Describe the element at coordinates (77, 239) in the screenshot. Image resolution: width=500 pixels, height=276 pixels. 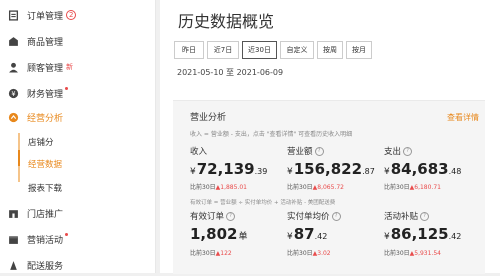
I see `sidebar-item-marketing: 营销活动` at that location.